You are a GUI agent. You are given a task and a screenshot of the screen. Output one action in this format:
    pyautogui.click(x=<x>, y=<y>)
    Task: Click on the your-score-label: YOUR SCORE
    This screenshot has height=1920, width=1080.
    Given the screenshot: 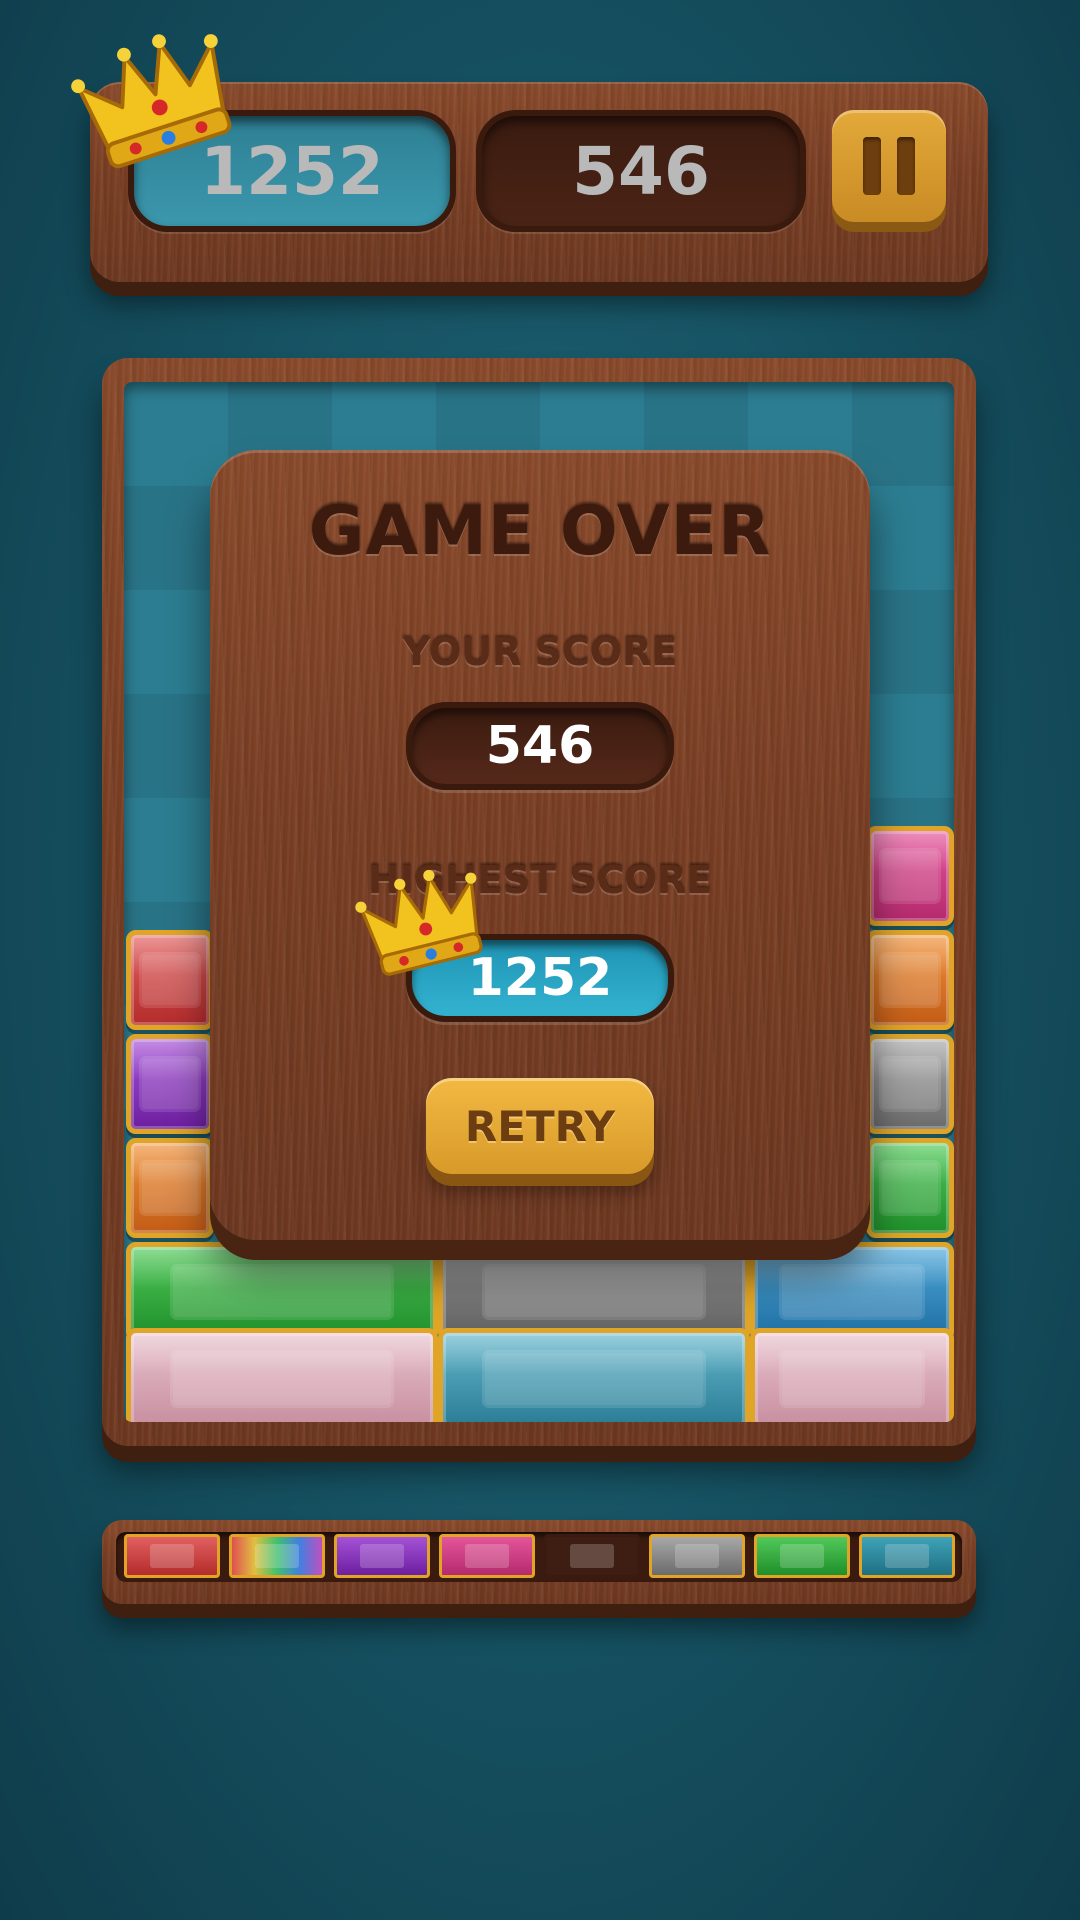 What is the action you would take?
    pyautogui.click(x=540, y=652)
    